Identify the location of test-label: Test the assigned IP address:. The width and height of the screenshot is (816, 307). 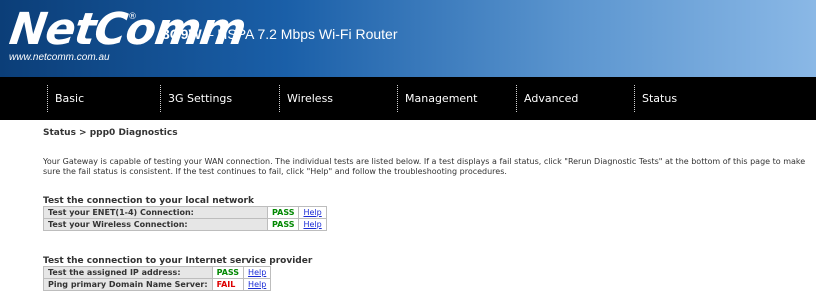
(128, 272).